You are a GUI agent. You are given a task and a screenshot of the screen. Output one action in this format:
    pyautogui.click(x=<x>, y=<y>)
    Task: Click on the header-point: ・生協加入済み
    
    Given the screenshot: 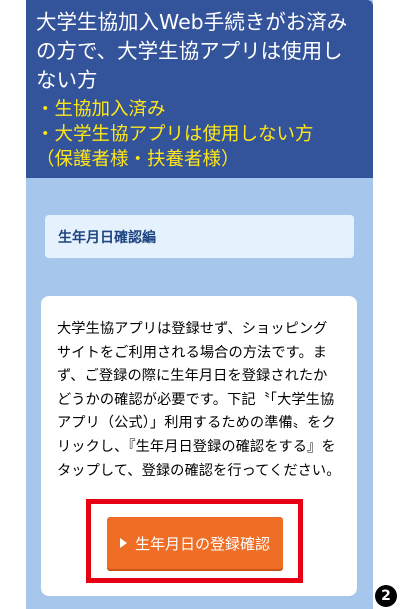 What is the action you would take?
    pyautogui.click(x=101, y=109)
    